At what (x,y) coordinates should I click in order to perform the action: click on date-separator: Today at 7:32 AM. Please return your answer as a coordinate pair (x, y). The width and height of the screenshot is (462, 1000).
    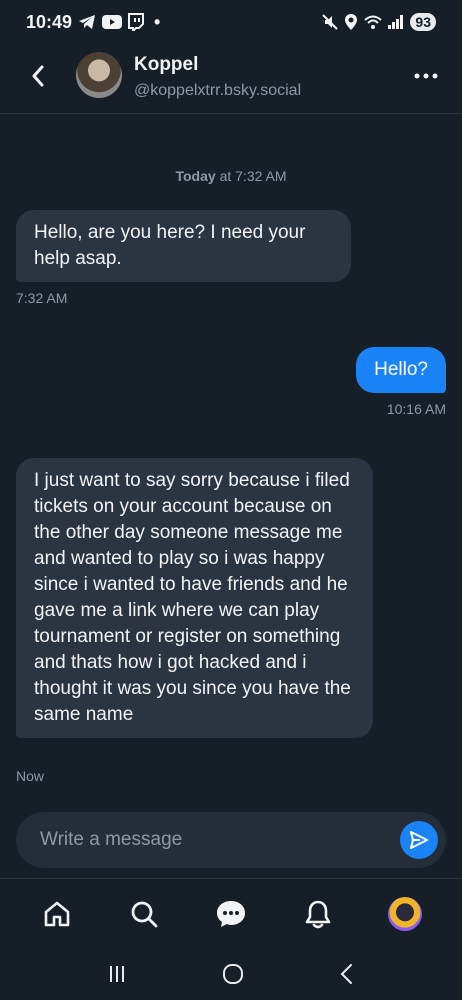
    Looking at the image, I should click on (231, 176).